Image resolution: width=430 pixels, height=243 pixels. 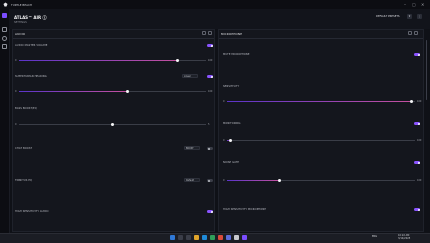 I want to click on sensitivity-max: 100, so click(x=419, y=101).